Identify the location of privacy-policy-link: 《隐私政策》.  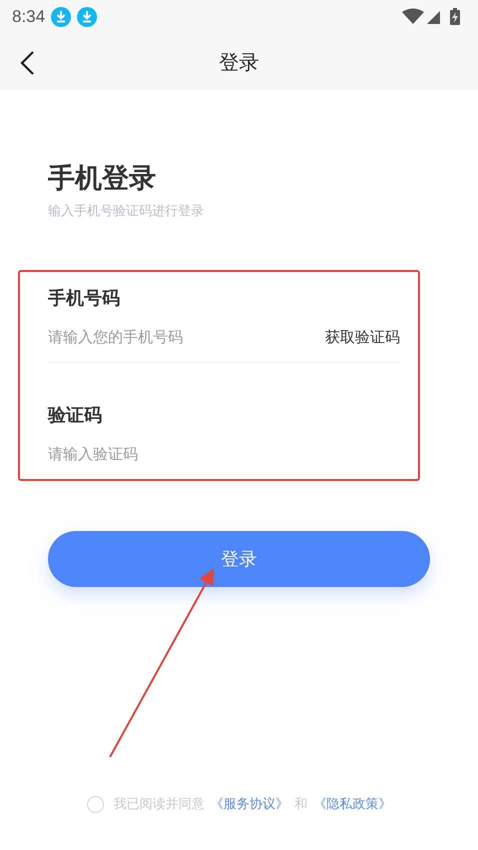
(353, 804).